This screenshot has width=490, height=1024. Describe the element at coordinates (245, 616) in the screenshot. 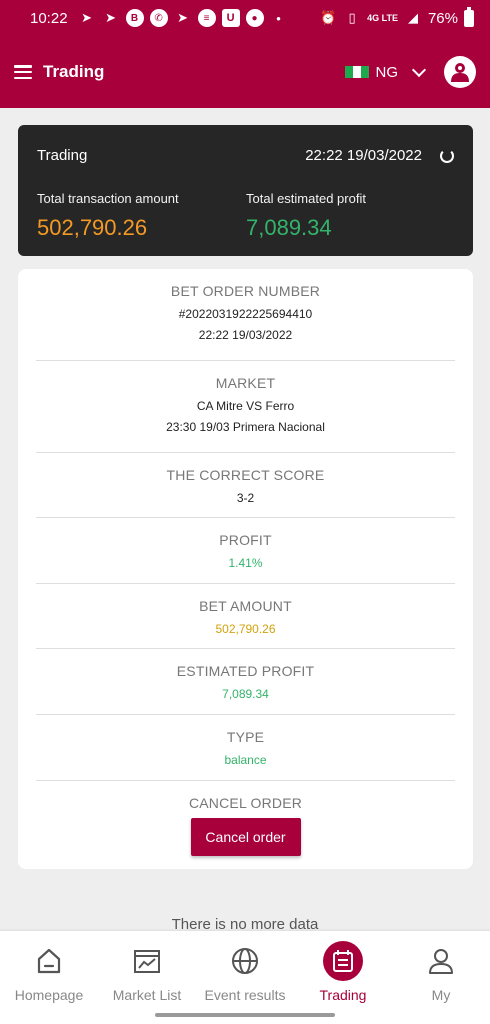

I see `bet-amount-section: BET AMOUNT 502,790.26` at that location.